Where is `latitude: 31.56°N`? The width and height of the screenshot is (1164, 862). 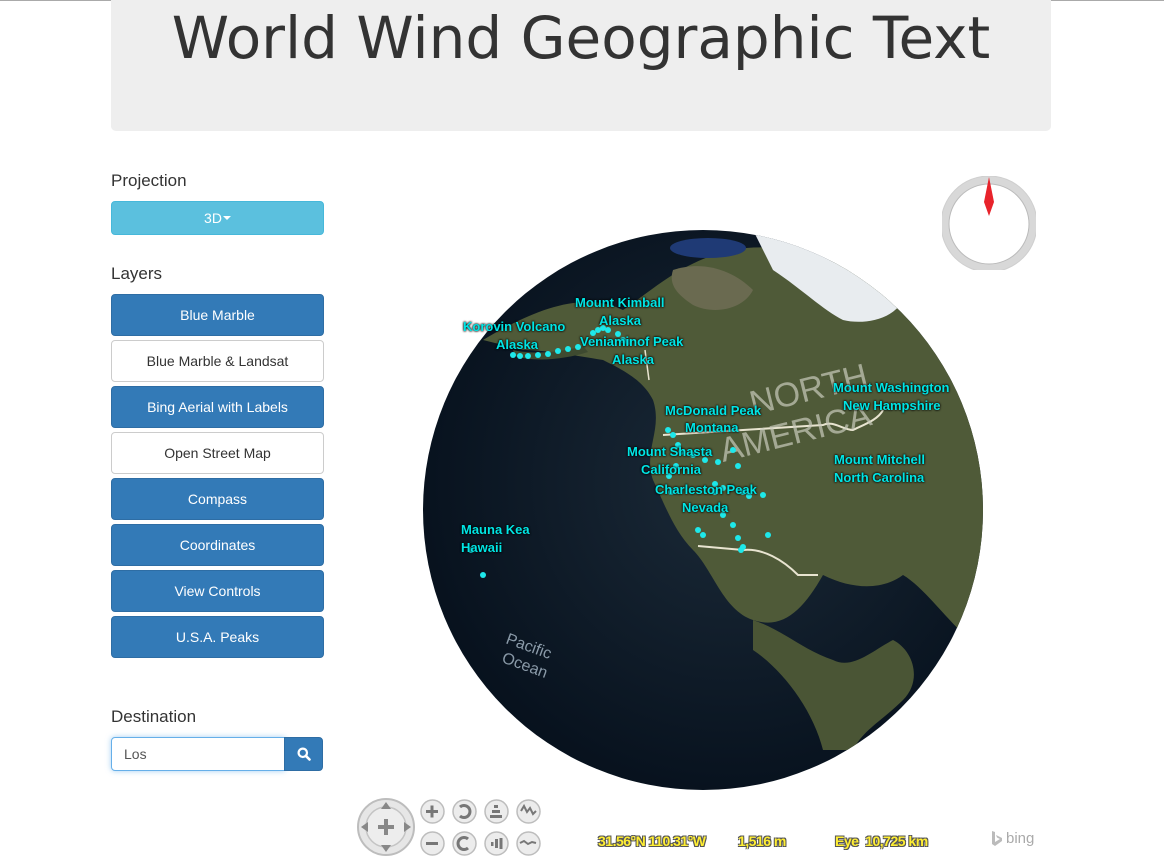 latitude: 31.56°N is located at coordinates (622, 841).